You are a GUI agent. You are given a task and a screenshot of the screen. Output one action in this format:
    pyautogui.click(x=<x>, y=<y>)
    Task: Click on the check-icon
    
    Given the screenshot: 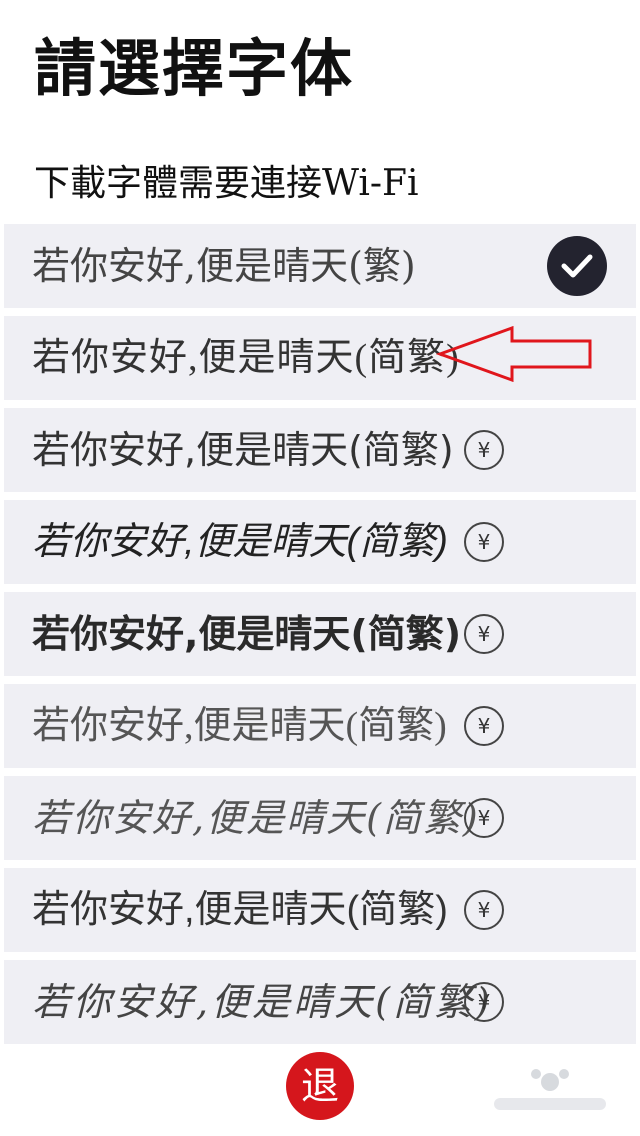 What is the action you would take?
    pyautogui.click(x=577, y=266)
    